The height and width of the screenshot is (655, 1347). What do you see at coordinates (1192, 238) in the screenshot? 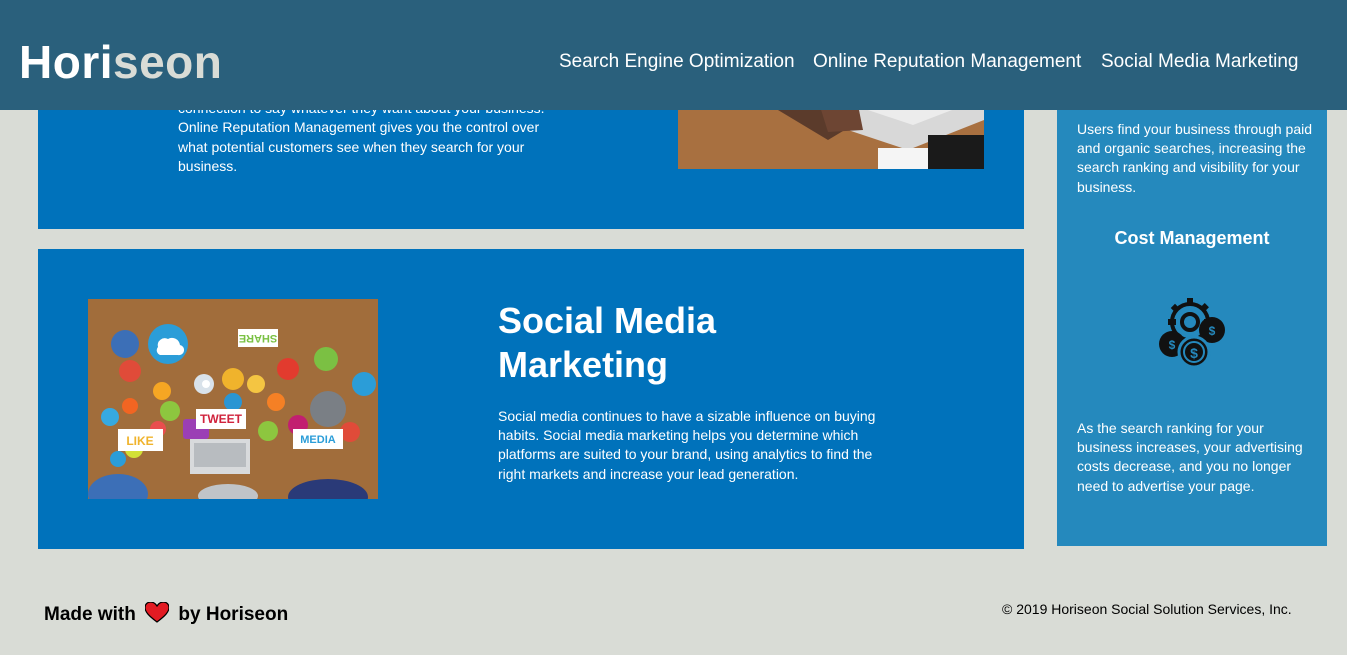
I see `cost-management-heading: Cost Management` at bounding box center [1192, 238].